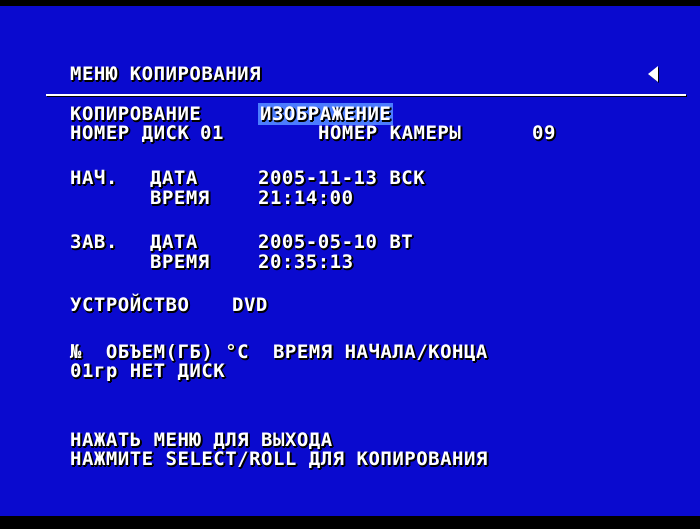 This screenshot has height=529, width=700. I want to click on back-arrow-icon, so click(653, 74).